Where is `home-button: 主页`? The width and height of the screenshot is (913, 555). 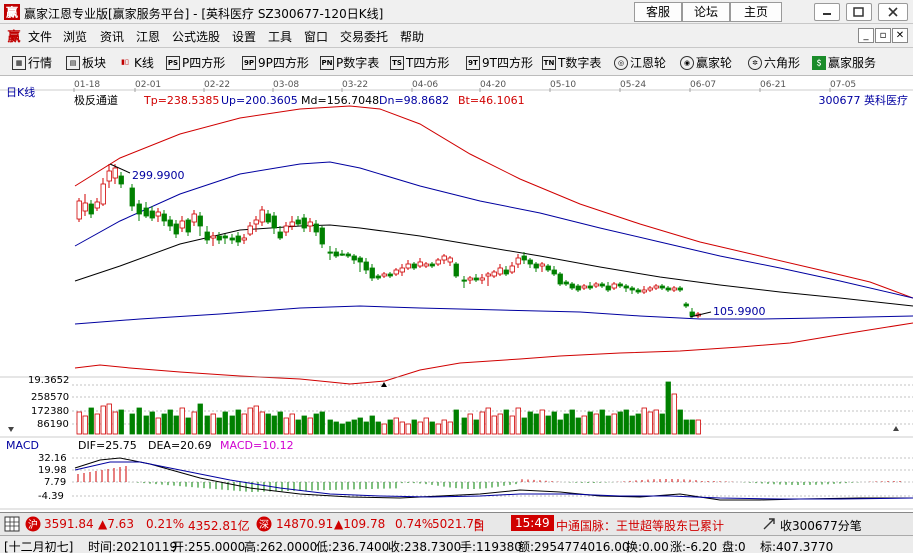 home-button: 主页 is located at coordinates (756, 12).